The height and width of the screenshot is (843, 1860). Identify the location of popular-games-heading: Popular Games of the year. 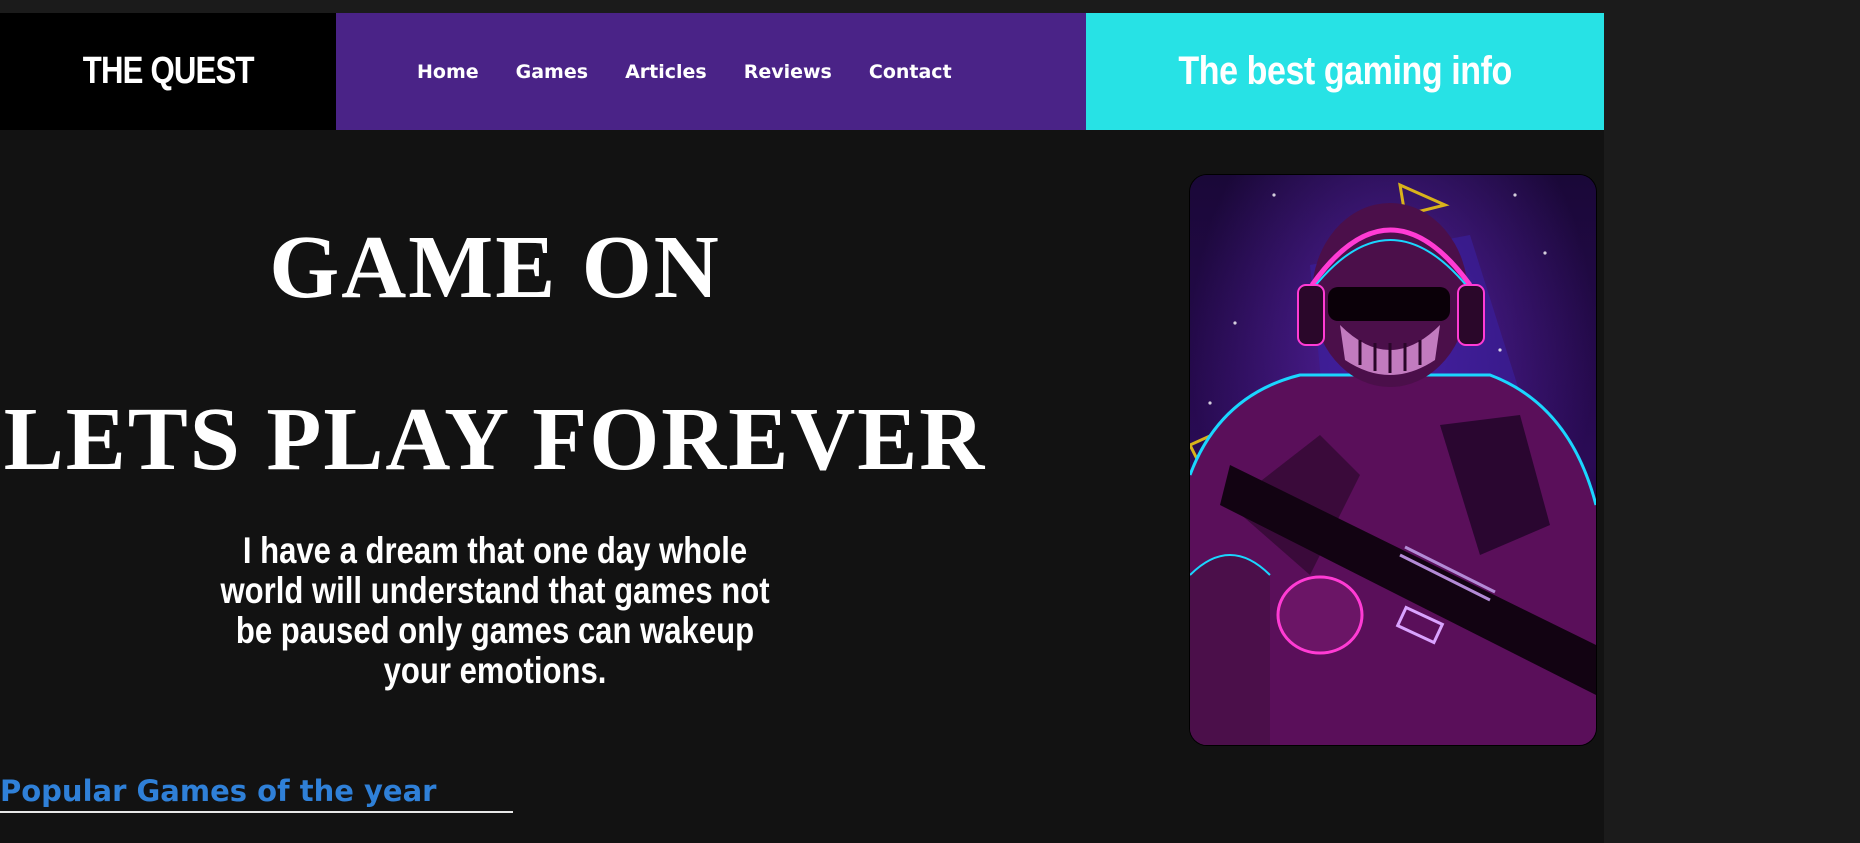
(218, 791).